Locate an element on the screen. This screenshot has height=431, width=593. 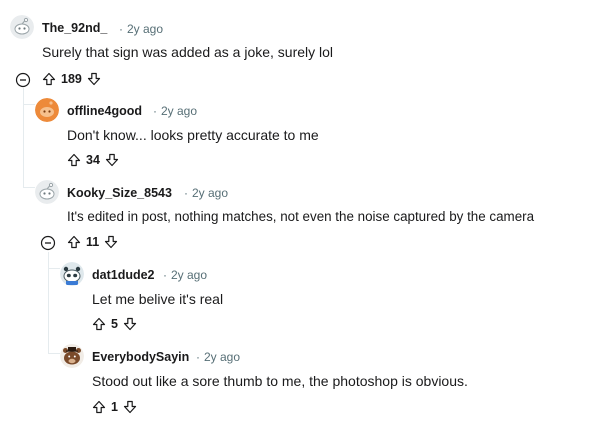
bear-snoo-avatar-icon is located at coordinates (72, 356).